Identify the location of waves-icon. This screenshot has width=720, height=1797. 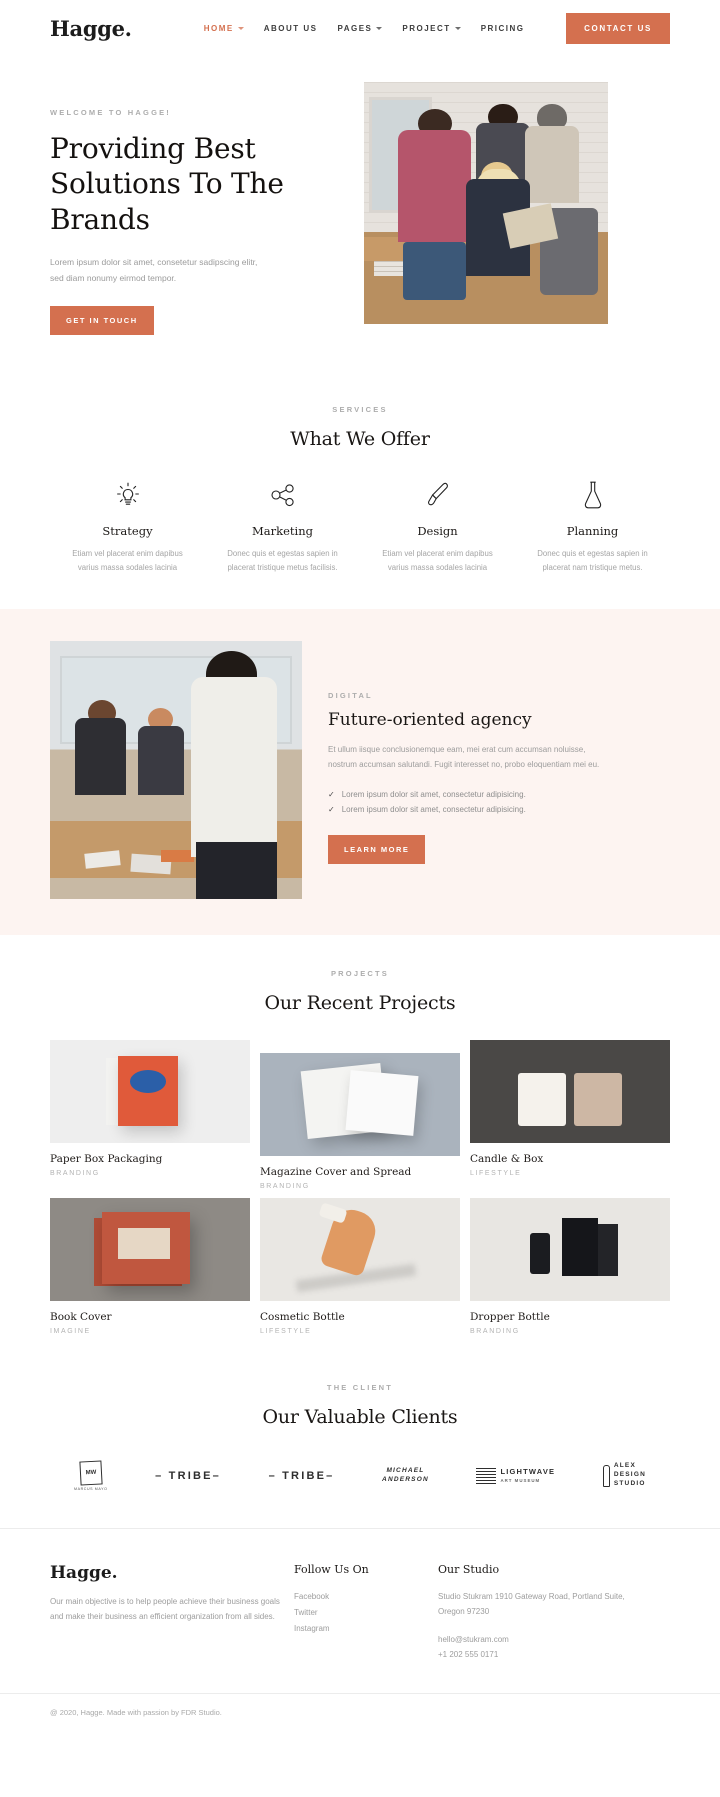
(486, 1475).